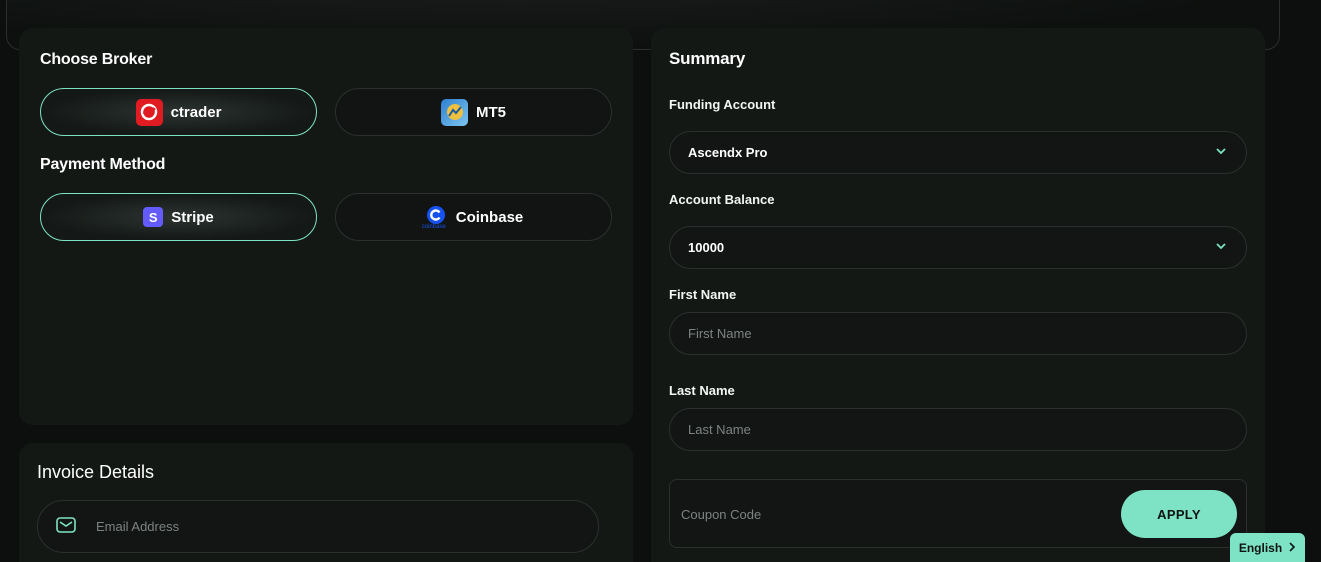 The height and width of the screenshot is (562, 1321). What do you see at coordinates (722, 199) in the screenshot?
I see `account-balance-label: Account Balance` at bounding box center [722, 199].